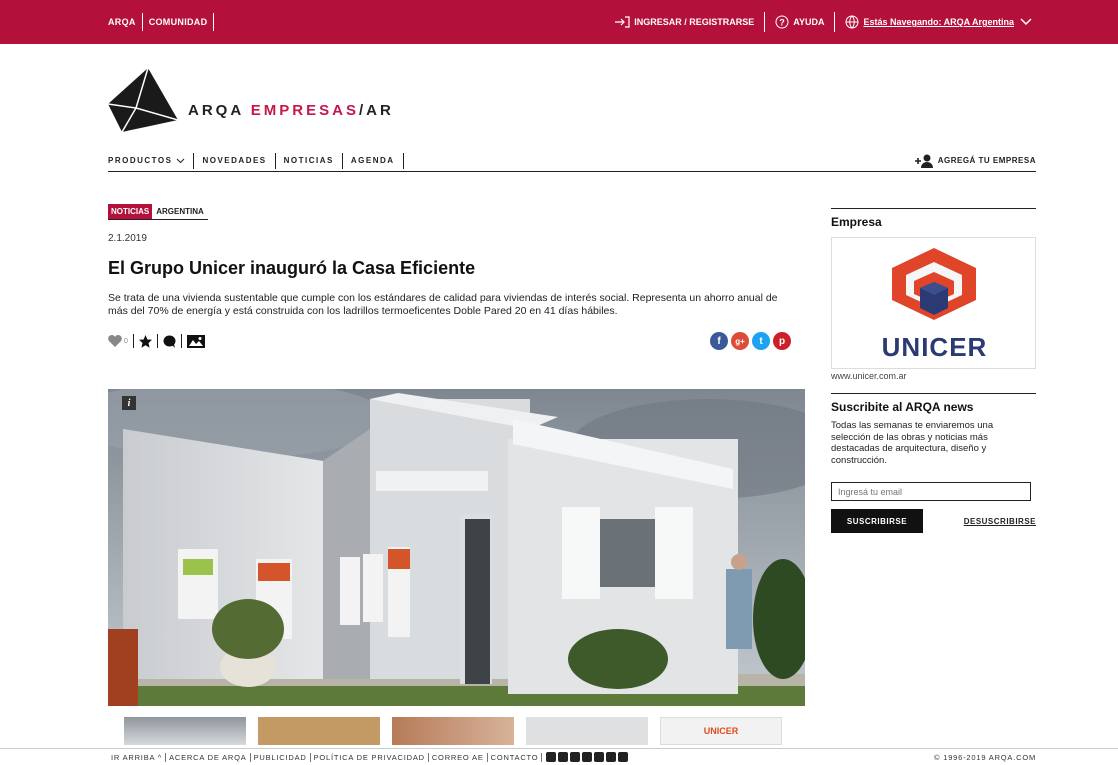 Image resolution: width=1118 pixels, height=765 pixels. What do you see at coordinates (235, 160) in the screenshot?
I see `nav-novedades: NOVEDADES` at bounding box center [235, 160].